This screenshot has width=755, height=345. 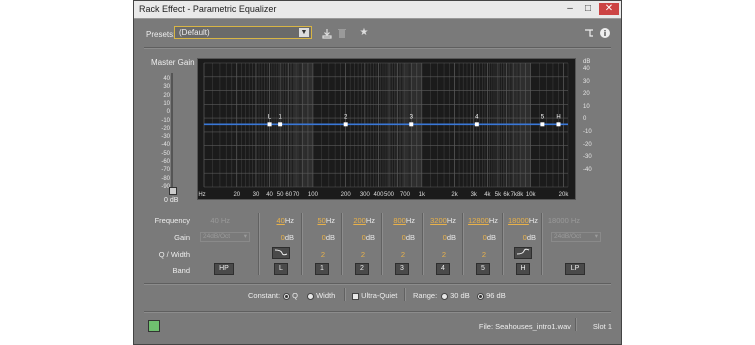 I want to click on ultra-quiet-option: Ultra-Quiet, so click(x=374, y=295).